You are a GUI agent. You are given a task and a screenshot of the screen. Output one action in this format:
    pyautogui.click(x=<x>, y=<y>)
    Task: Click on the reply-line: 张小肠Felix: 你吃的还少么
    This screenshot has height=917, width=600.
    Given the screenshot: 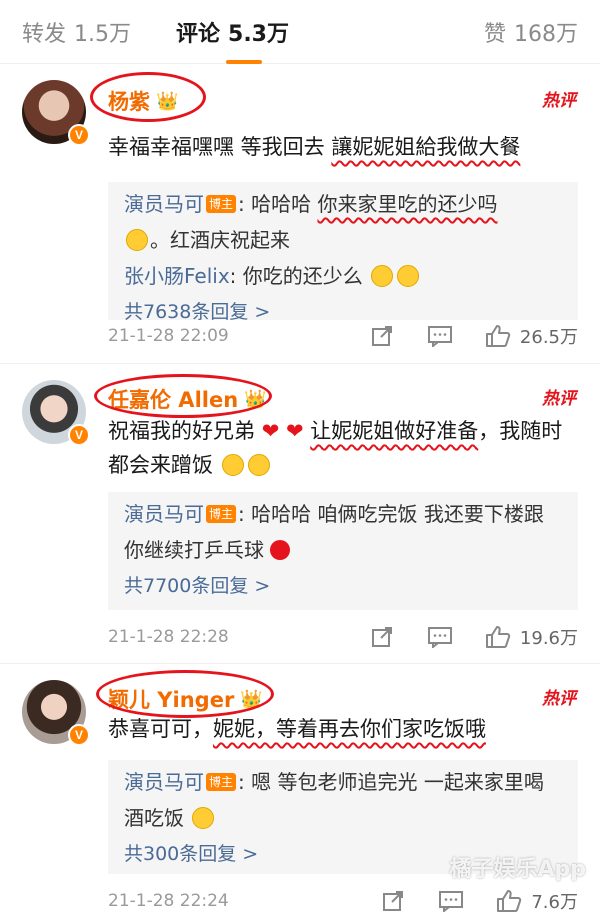 What is the action you would take?
    pyautogui.click(x=343, y=276)
    